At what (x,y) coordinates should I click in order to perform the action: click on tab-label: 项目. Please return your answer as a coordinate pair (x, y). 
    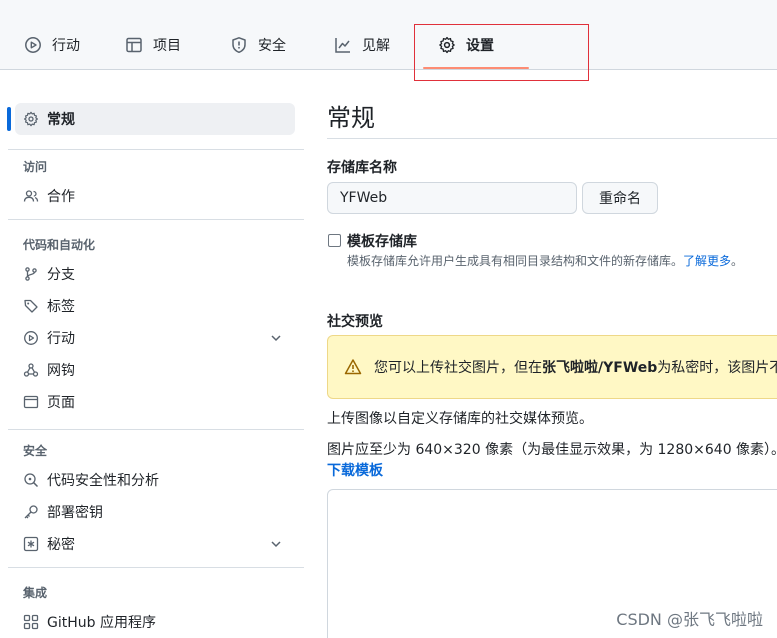
    Looking at the image, I should click on (167, 46).